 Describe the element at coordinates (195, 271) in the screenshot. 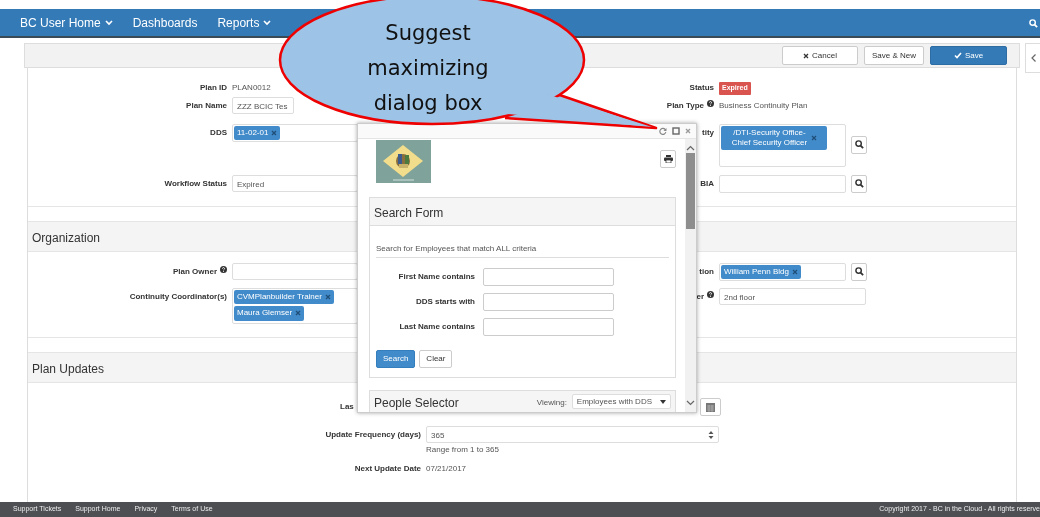

I see `field-label: Plan Owner` at that location.